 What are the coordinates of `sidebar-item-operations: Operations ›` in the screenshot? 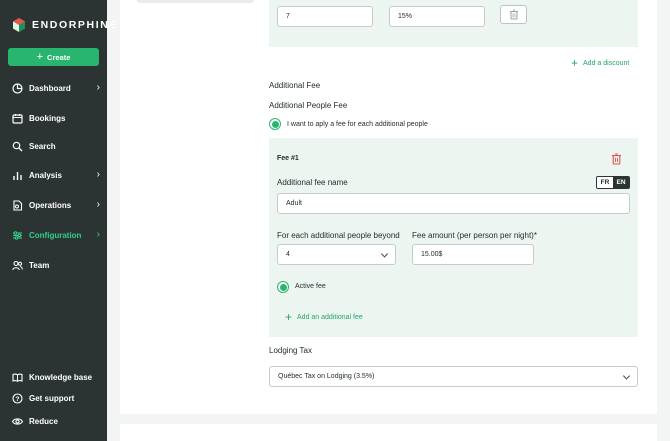 It's located at (56, 205).